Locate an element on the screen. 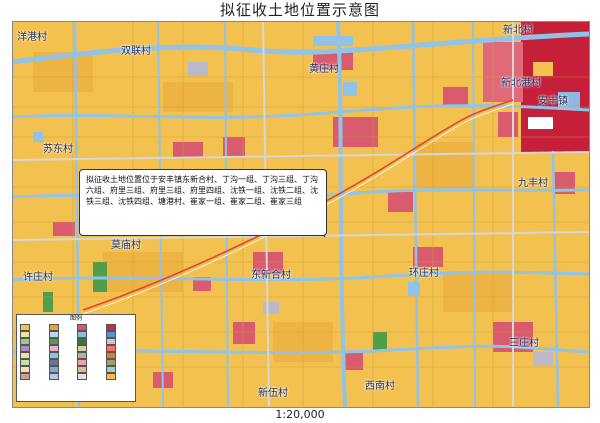 This screenshot has width=600, height=423. village-label: 新北村 is located at coordinates (518, 30).